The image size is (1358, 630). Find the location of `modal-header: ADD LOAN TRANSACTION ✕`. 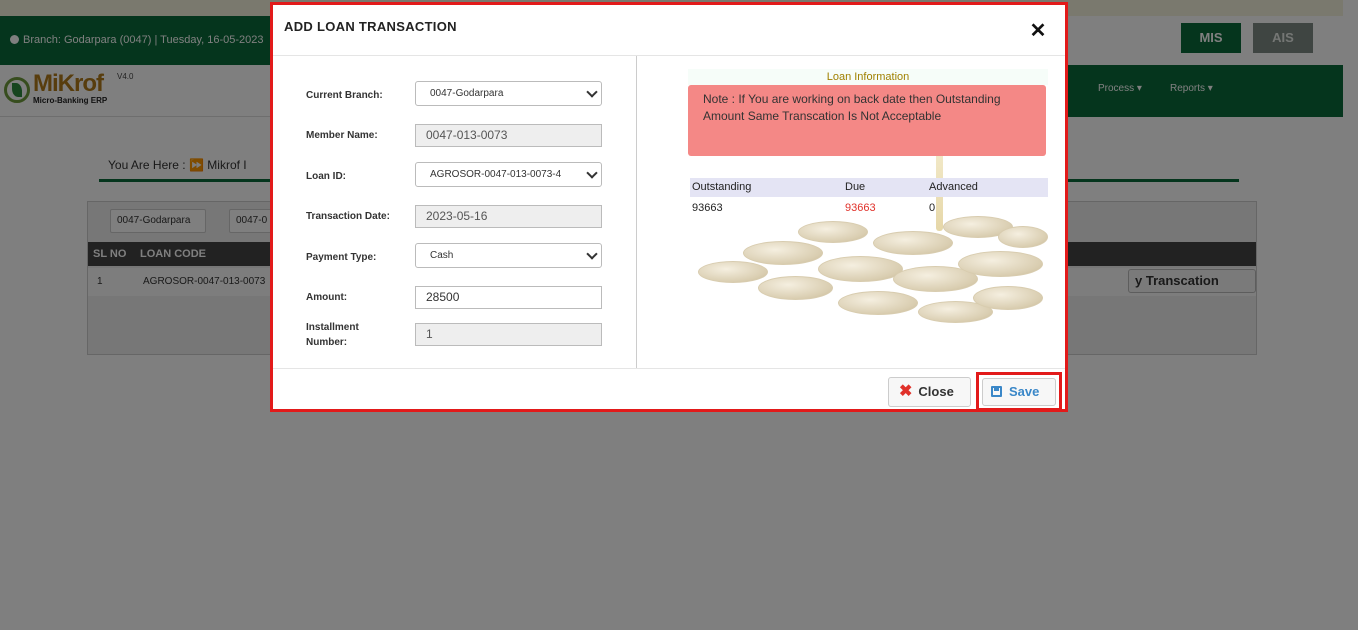

modal-header: ADD LOAN TRANSACTION ✕ is located at coordinates (669, 30).